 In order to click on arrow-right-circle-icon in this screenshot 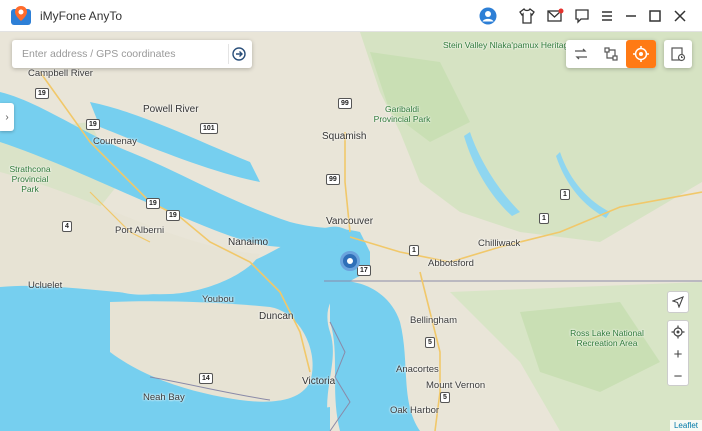, I will do `click(238, 54)`.